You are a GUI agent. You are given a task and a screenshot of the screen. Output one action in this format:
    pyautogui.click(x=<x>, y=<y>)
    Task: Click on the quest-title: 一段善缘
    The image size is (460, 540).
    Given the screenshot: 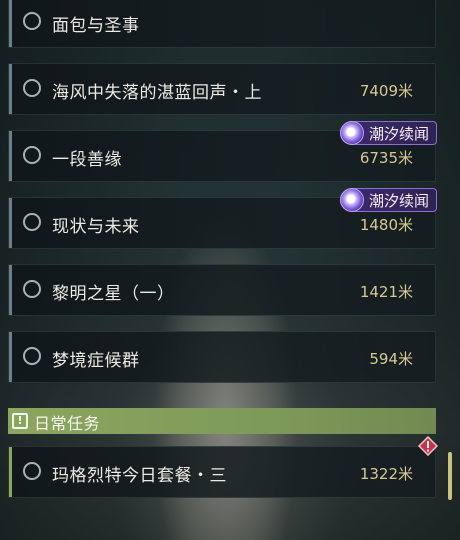 What is the action you would take?
    pyautogui.click(x=87, y=160)
    